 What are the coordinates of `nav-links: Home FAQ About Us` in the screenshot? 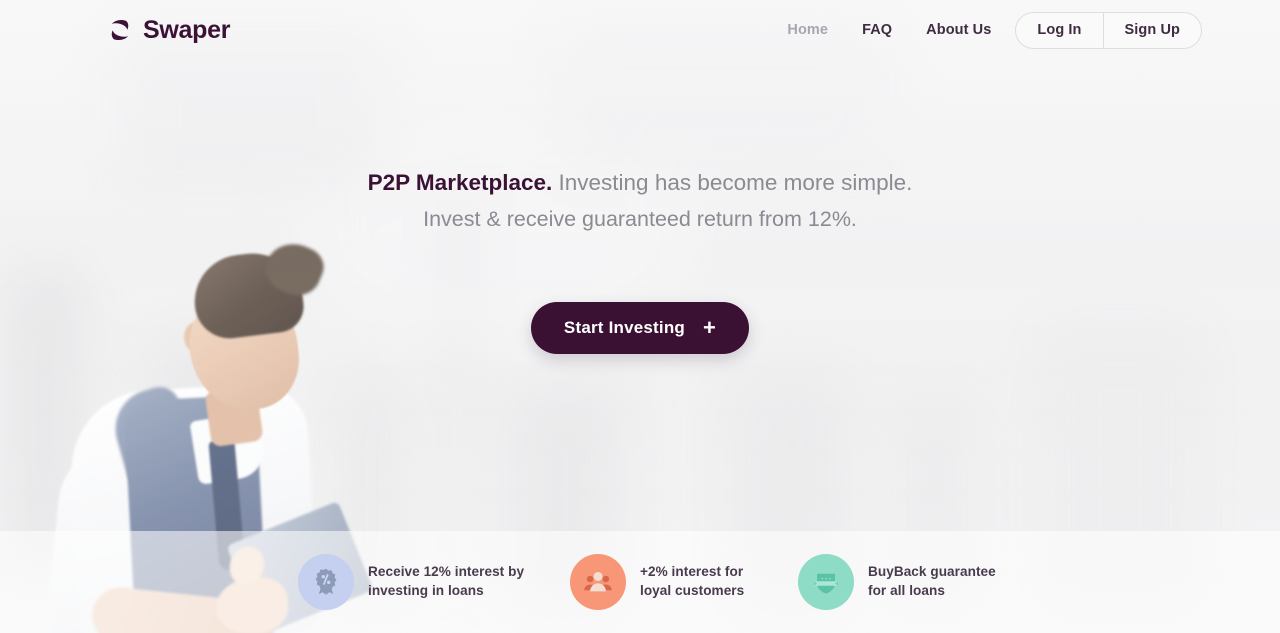 It's located at (889, 30).